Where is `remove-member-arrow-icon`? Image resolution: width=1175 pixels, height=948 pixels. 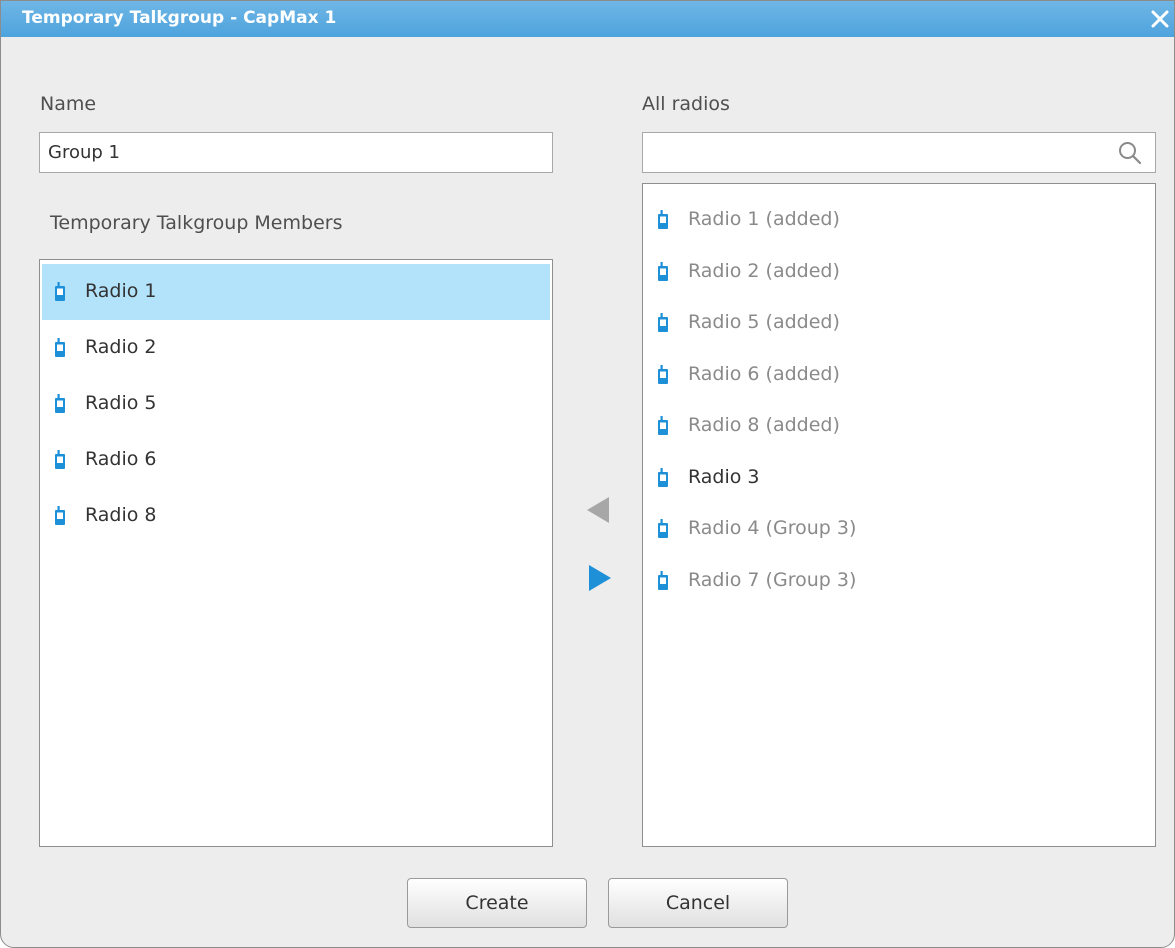
remove-member-arrow-icon is located at coordinates (598, 510).